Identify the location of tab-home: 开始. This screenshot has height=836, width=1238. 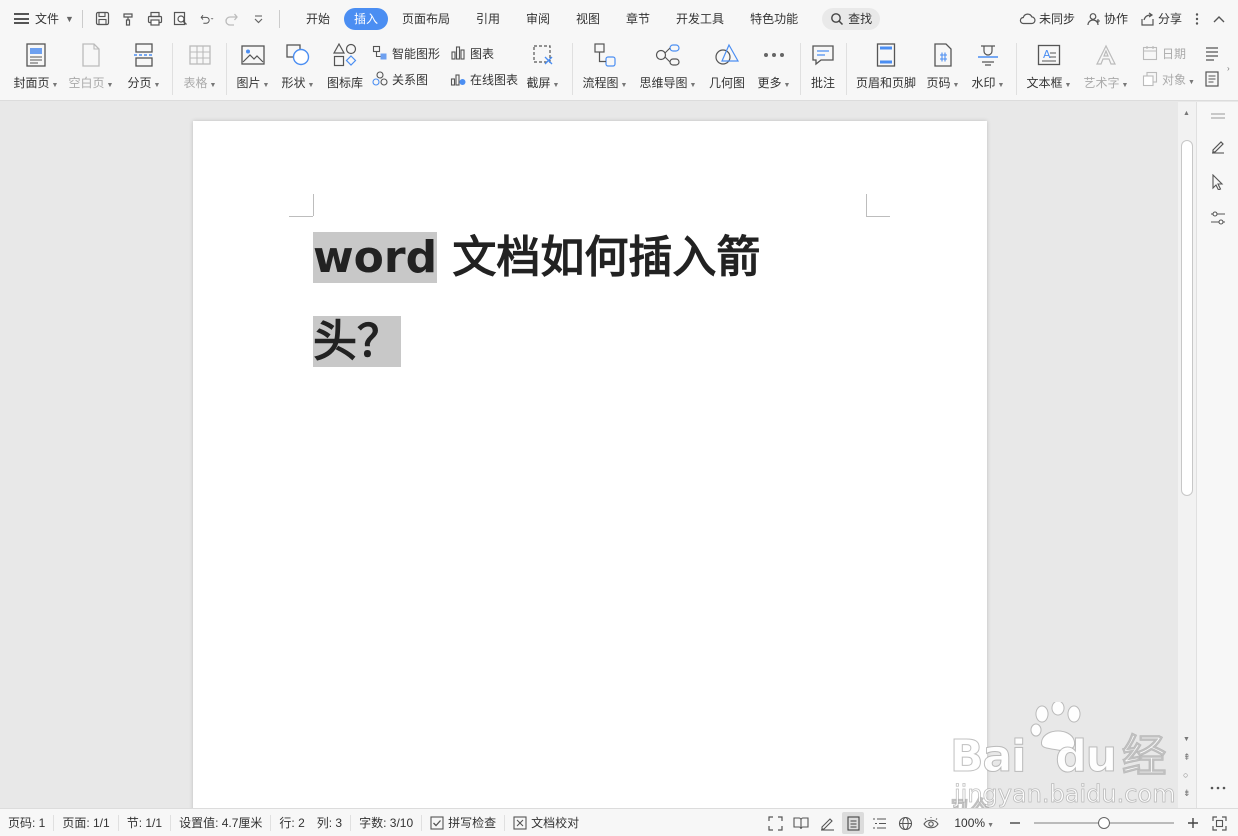
(318, 19).